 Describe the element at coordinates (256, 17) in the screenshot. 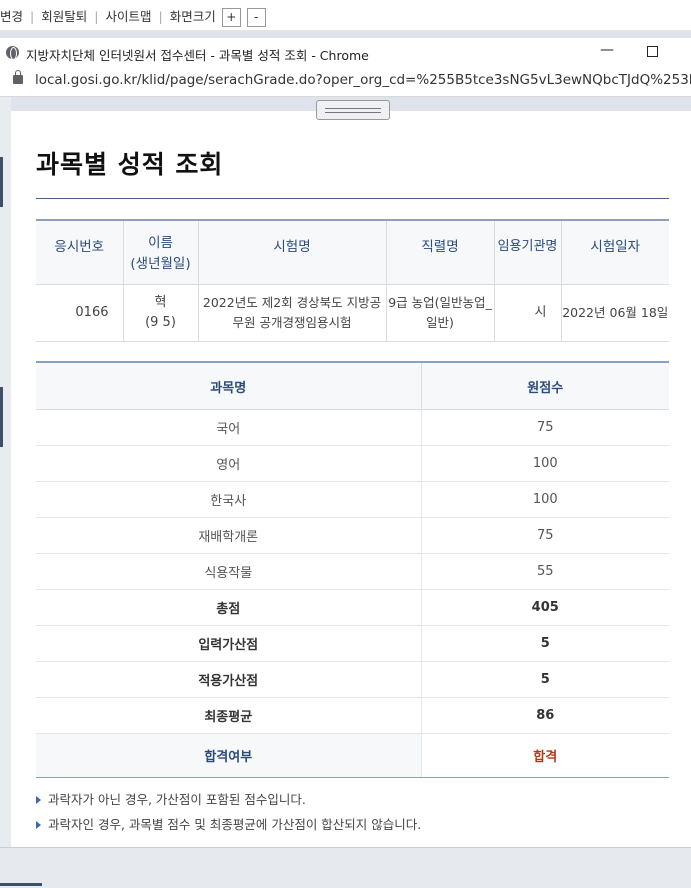

I see `zoom-out-button: -` at that location.